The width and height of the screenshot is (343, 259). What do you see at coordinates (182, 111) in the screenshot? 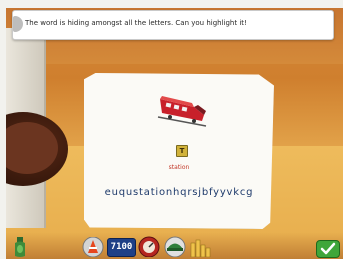
I see `train-icon` at bounding box center [182, 111].